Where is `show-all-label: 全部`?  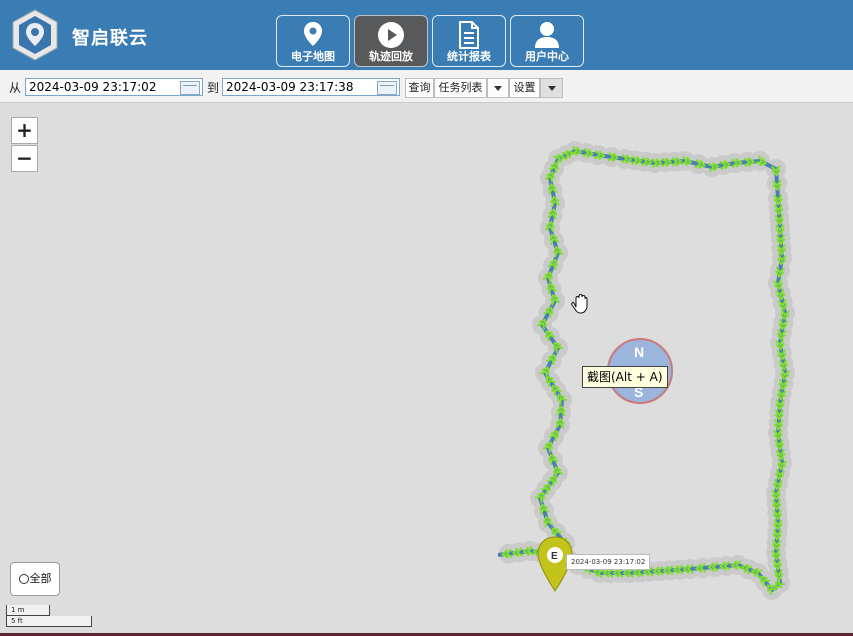 show-all-label: 全部 is located at coordinates (40, 578).